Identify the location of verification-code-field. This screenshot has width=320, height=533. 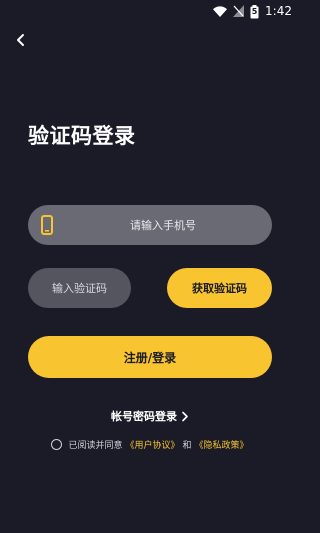
(79, 288).